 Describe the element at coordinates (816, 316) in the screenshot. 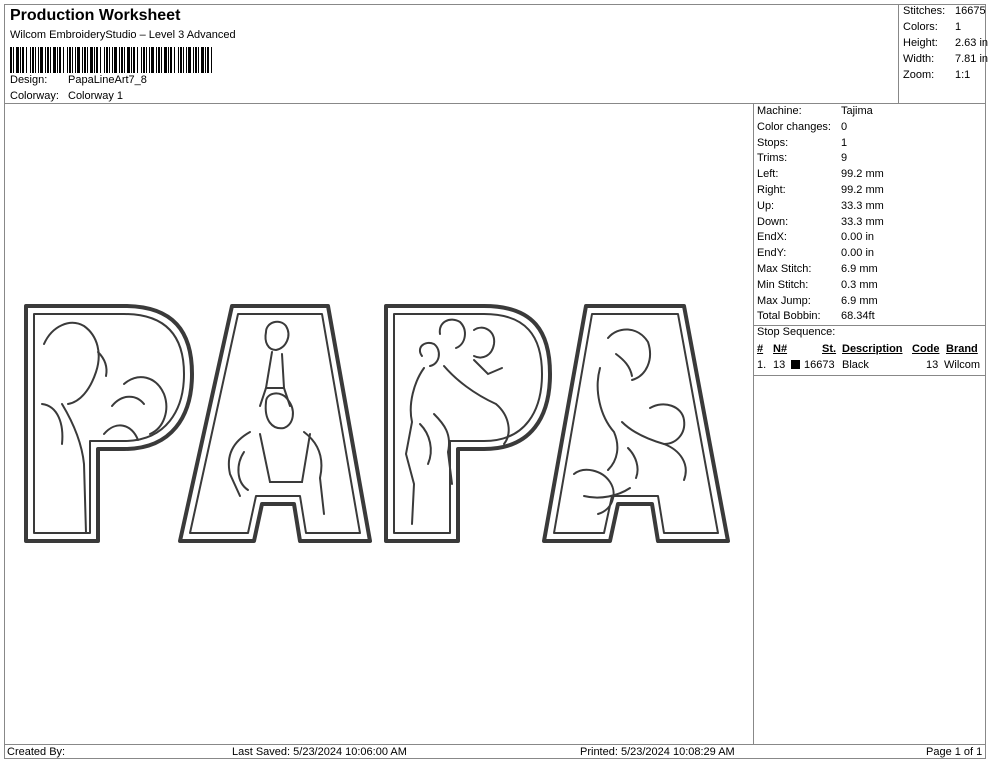

I see `info-total-bobbin: Total Bobbin: 68.34ft` at that location.